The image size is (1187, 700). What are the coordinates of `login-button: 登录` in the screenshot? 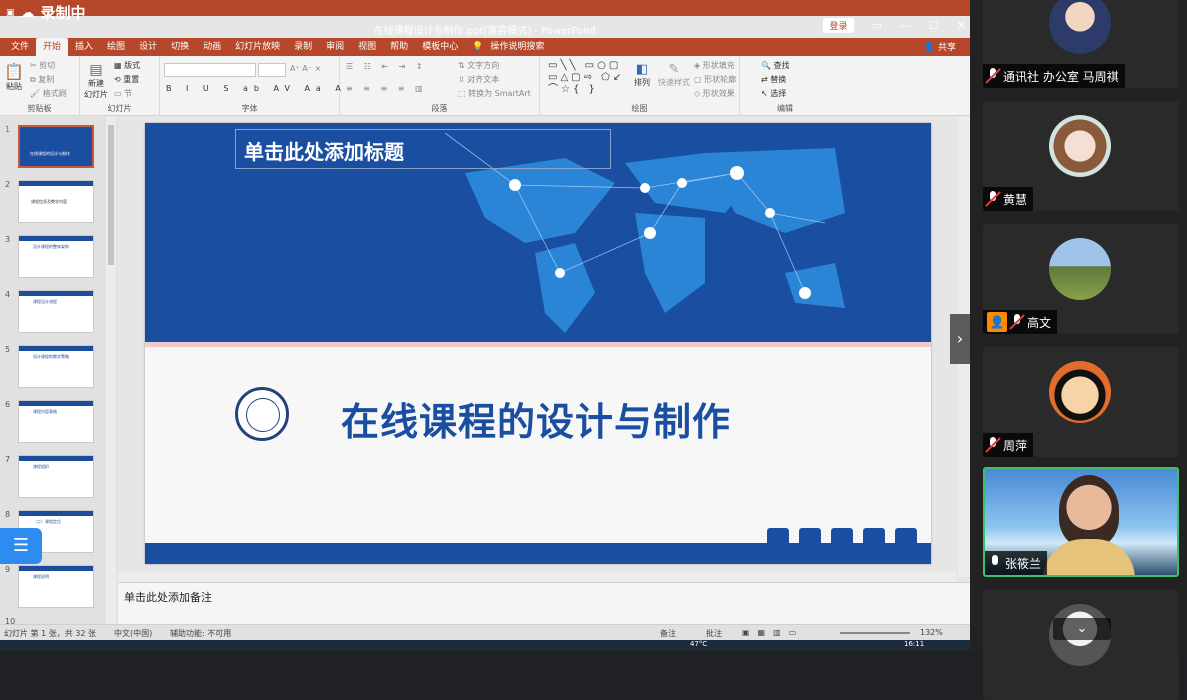 It's located at (838, 25).